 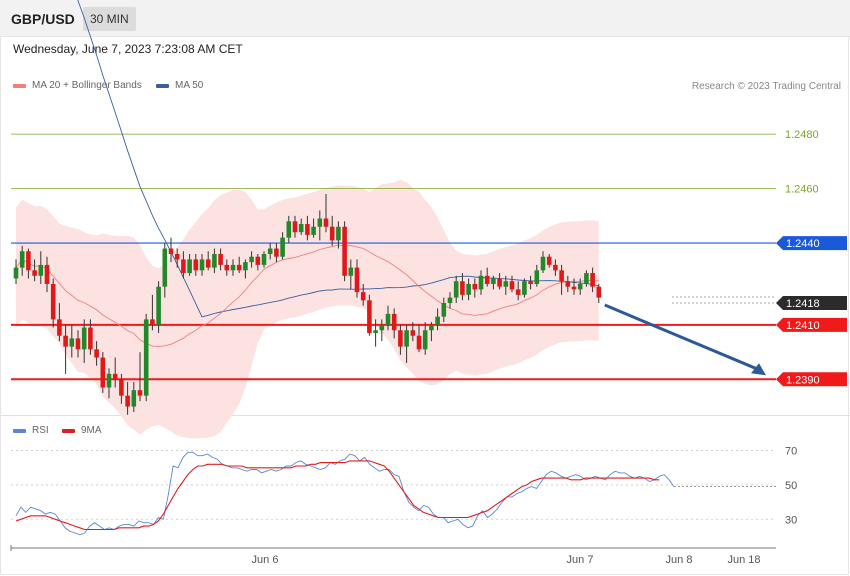 I want to click on level-label-1.2440: 1.2440, so click(x=803, y=244).